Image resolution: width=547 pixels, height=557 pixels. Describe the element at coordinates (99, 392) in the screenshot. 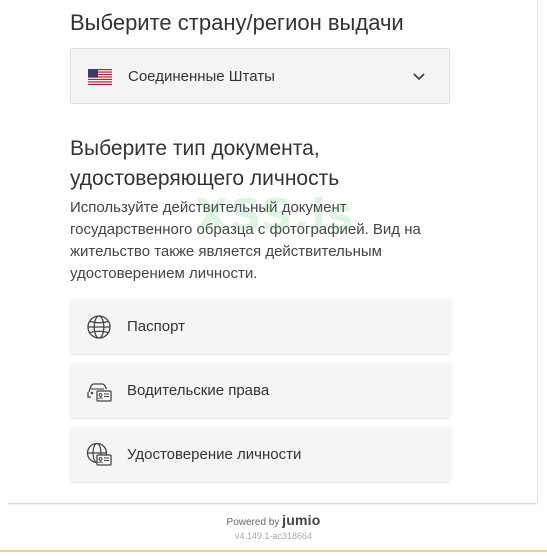

I see `car-license-icon` at that location.